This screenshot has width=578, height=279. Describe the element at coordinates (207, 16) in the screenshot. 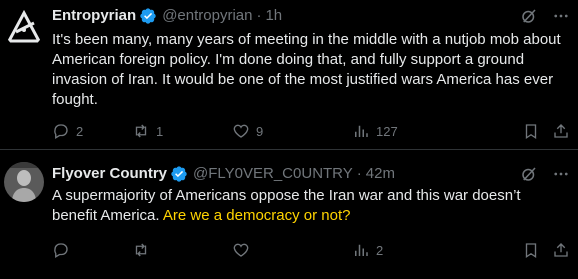

I see `handle: @entropyrian` at that location.